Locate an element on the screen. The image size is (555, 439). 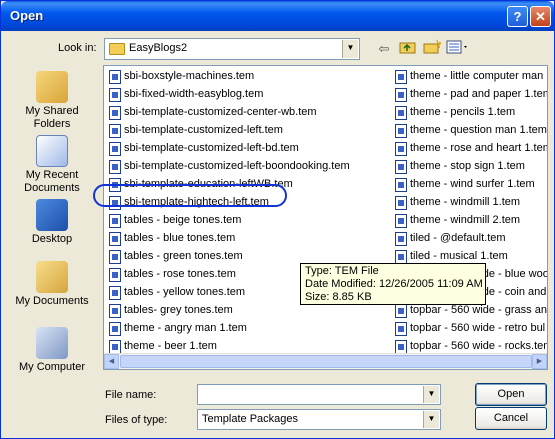
file-name: tiled - @default.tem is located at coordinates (458, 238).